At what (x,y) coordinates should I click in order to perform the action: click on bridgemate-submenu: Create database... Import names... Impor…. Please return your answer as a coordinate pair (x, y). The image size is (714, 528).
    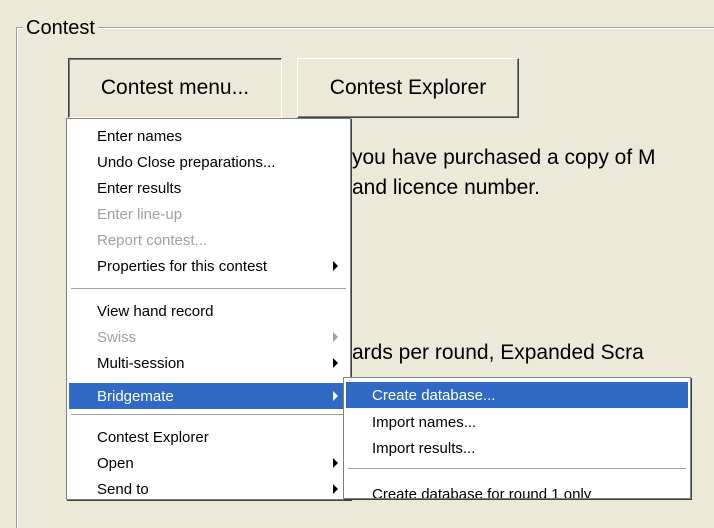
    Looking at the image, I should click on (517, 438).